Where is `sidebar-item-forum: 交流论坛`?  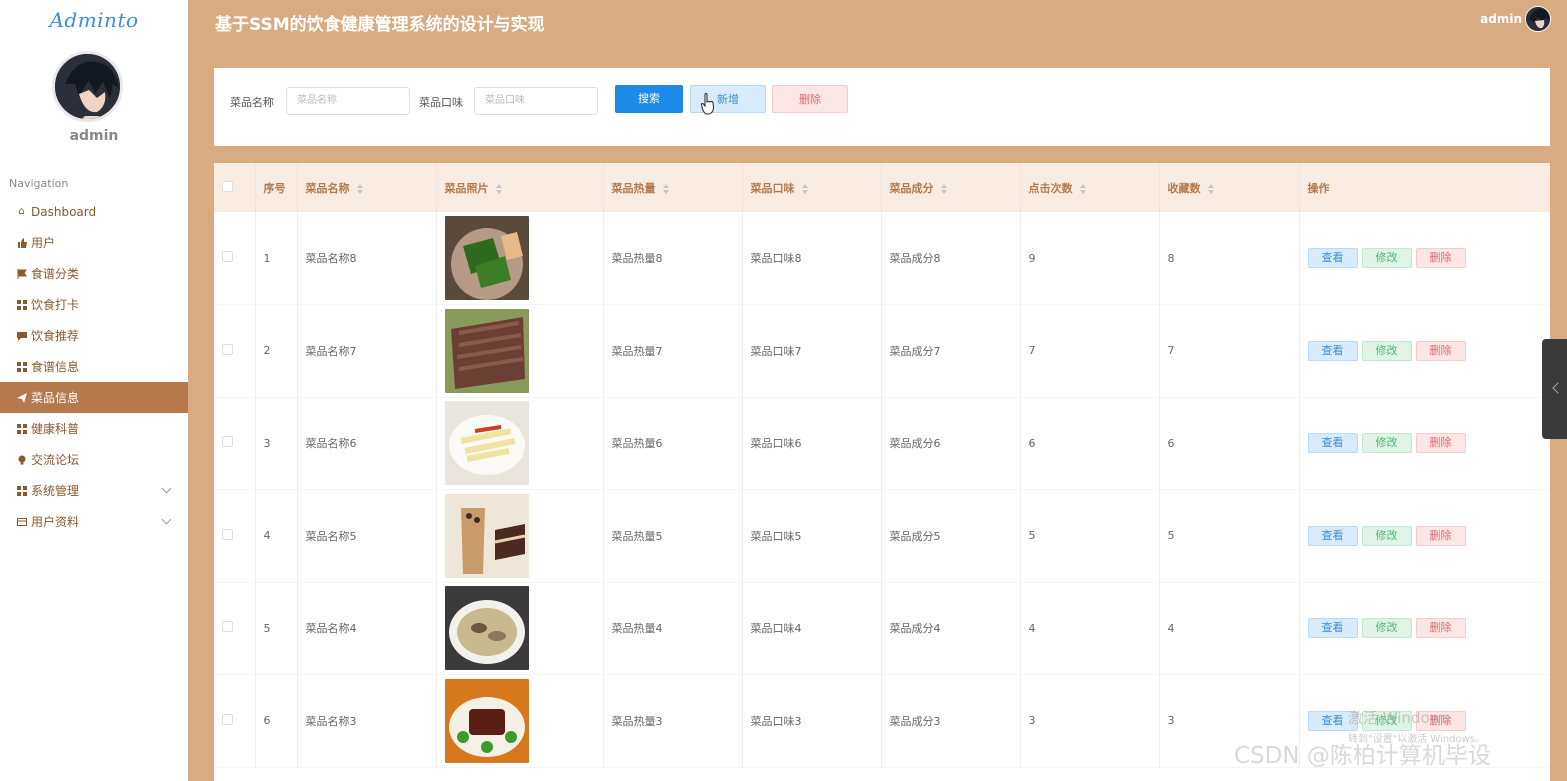 sidebar-item-forum: 交流论坛 is located at coordinates (94, 459).